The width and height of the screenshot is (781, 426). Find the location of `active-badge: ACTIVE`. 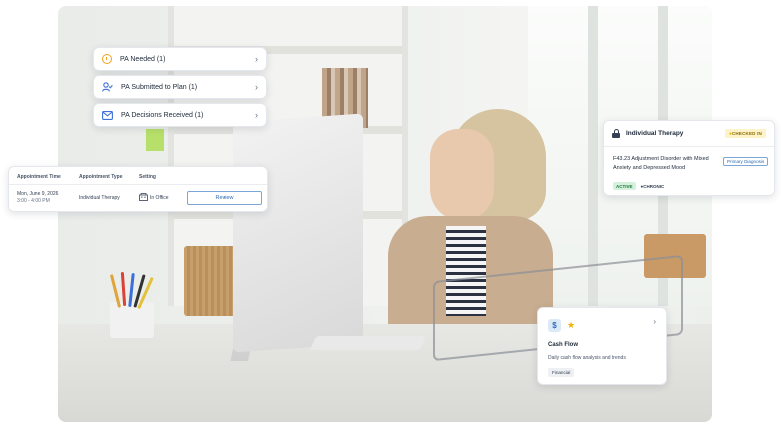

active-badge: ACTIVE is located at coordinates (624, 186).